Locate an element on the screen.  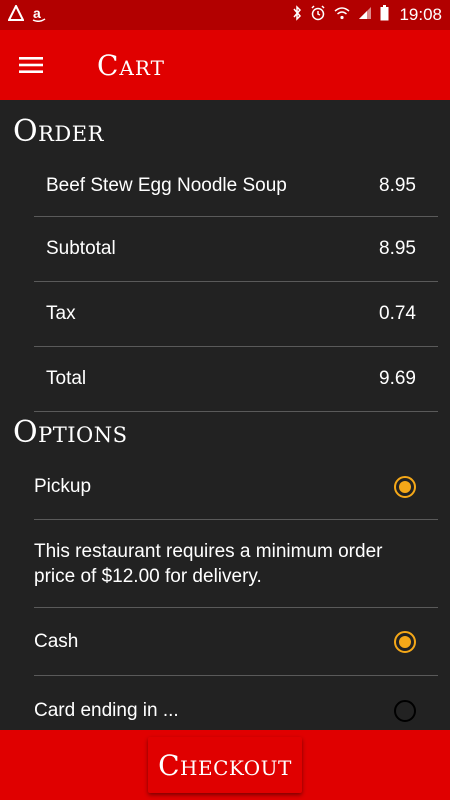
subtotal-label: Subtotal is located at coordinates (81, 248).